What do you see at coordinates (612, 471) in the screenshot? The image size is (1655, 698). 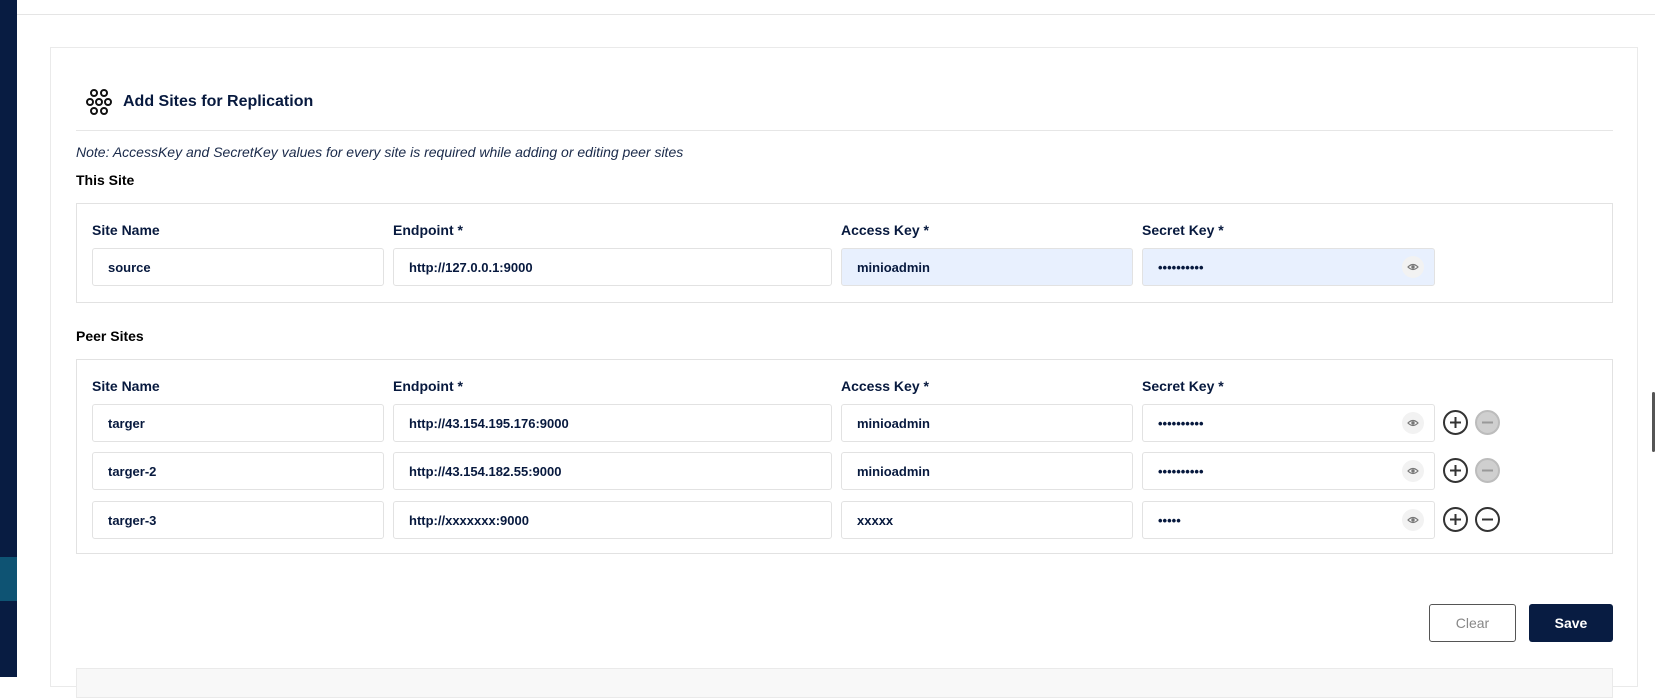 I see `peer-endpoint-input: http://43.154.182.55:9000` at bounding box center [612, 471].